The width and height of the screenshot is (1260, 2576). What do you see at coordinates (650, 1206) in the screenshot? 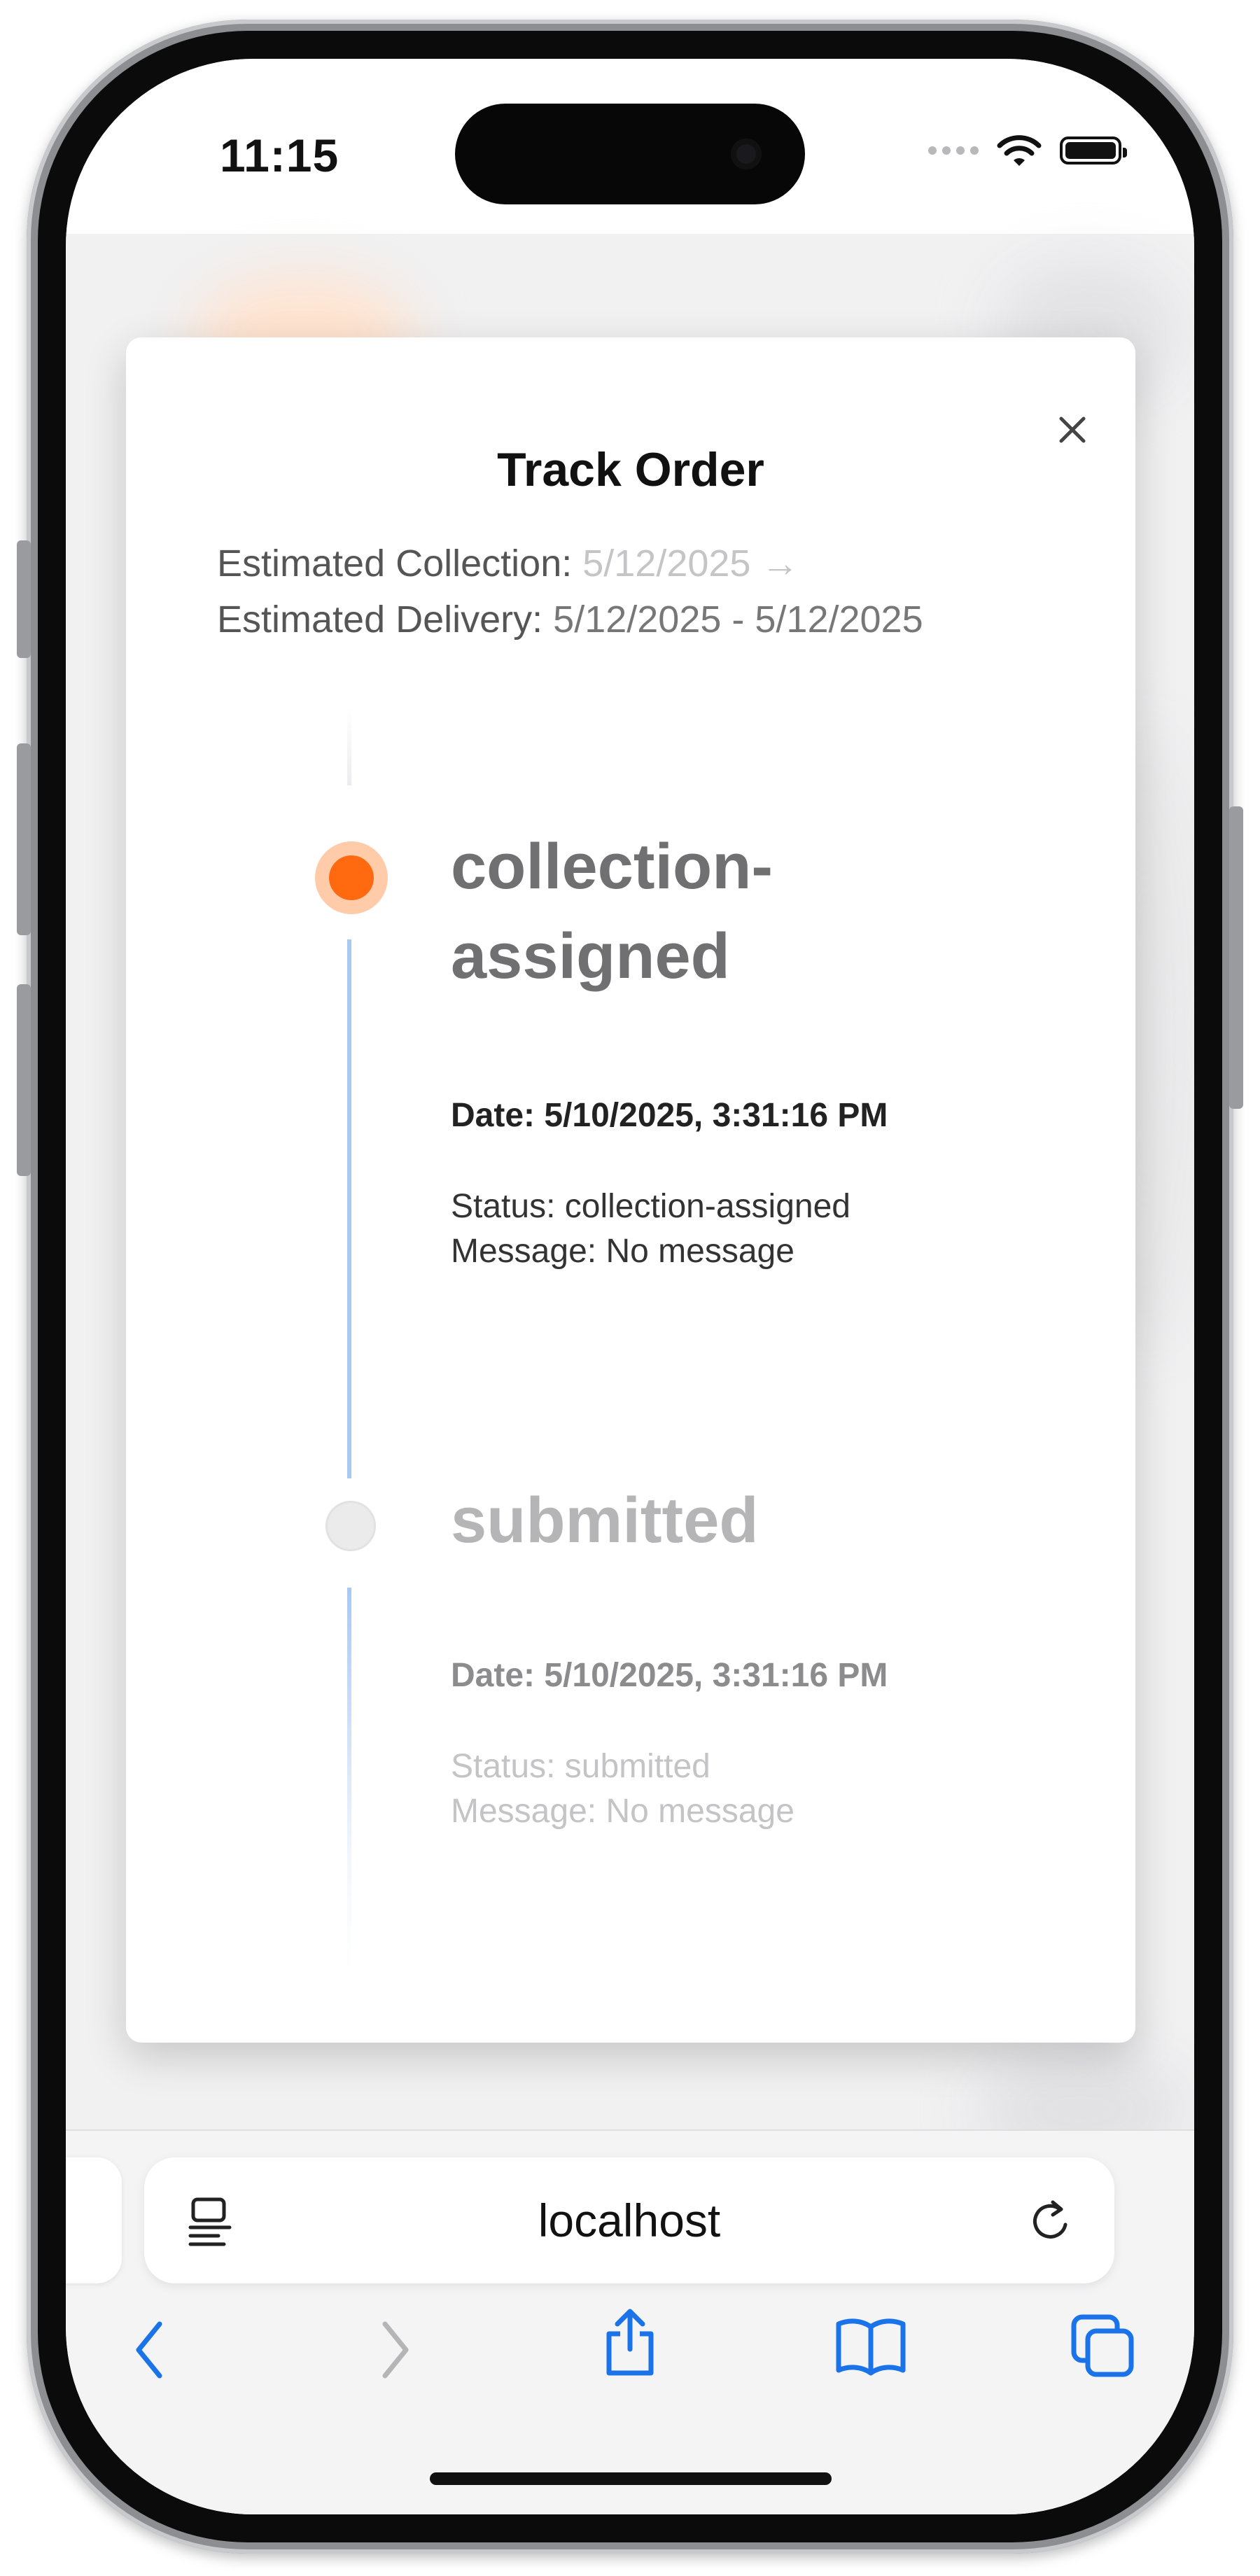
I see `timeline-event-status: Status: collection-assigned` at bounding box center [650, 1206].